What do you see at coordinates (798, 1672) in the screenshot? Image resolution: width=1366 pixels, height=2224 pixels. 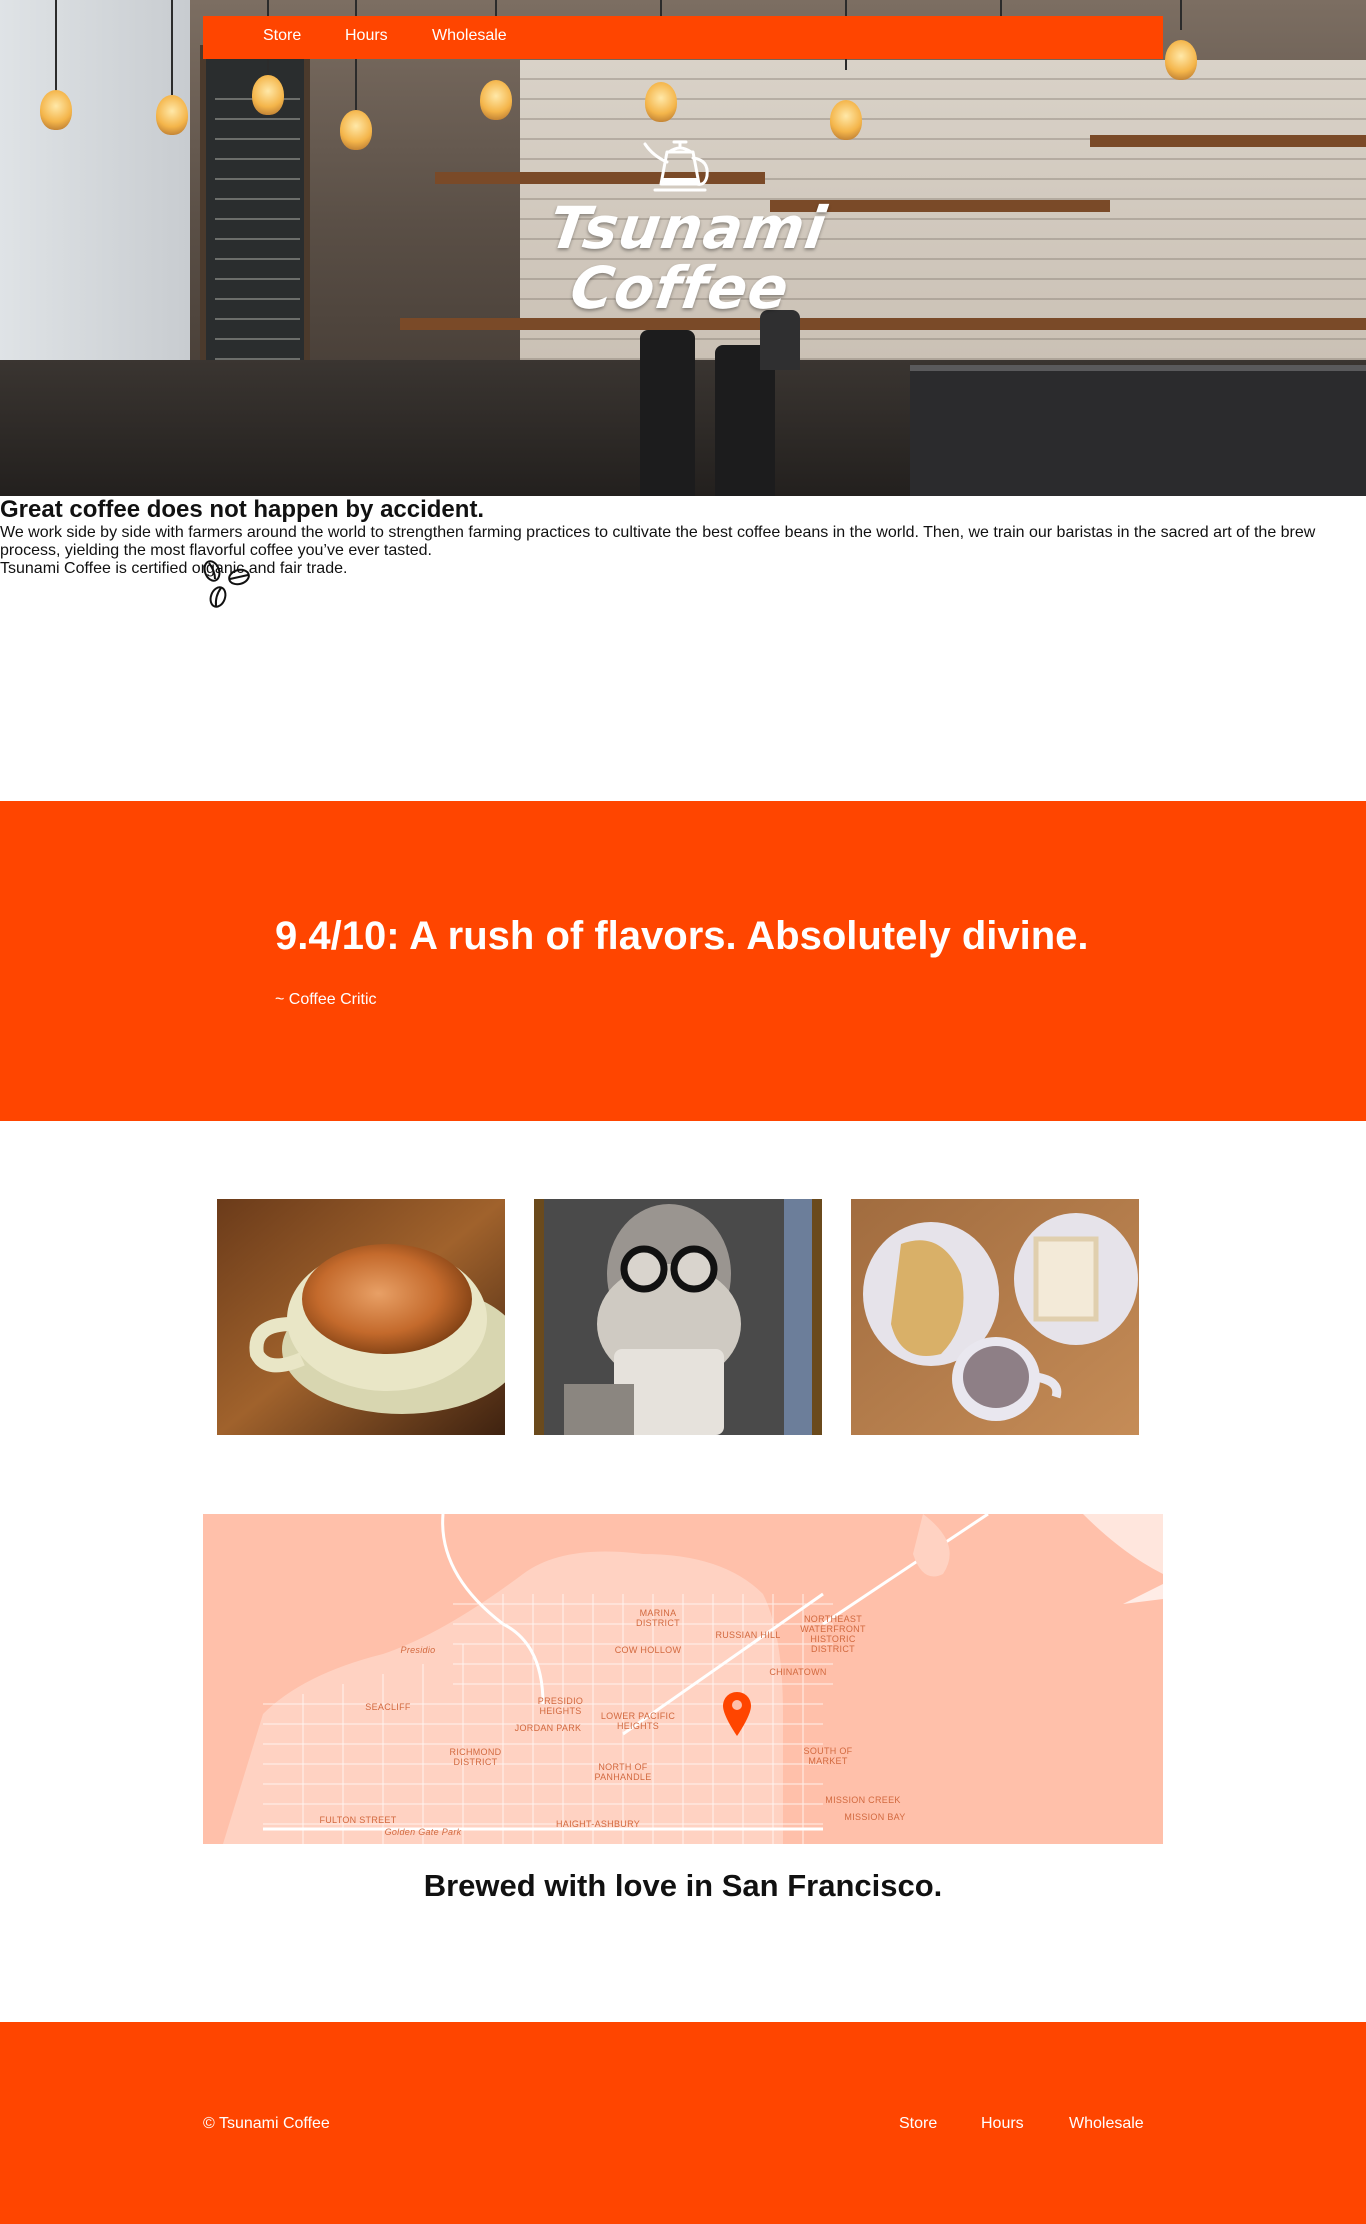 I see `map-label: CHINATOWN` at bounding box center [798, 1672].